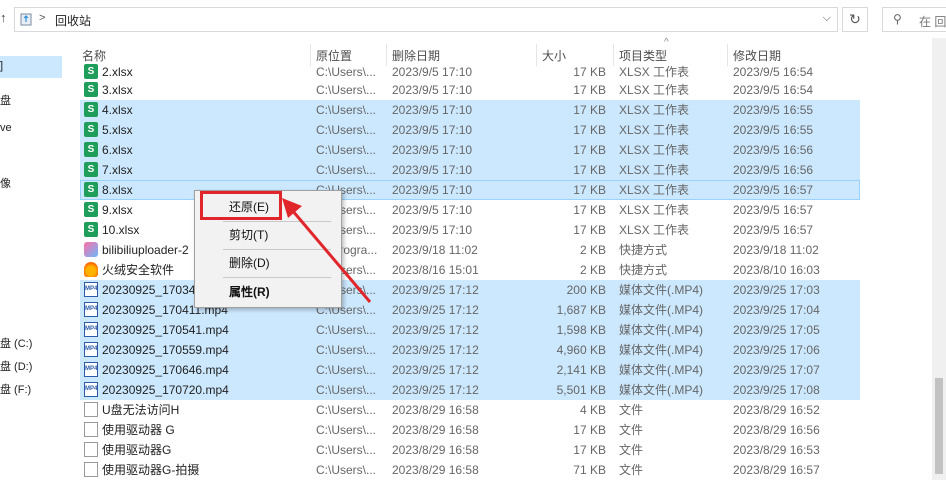  Describe the element at coordinates (776, 470) in the screenshot. I see `modified-date: 2023/8/29 16:57` at that location.